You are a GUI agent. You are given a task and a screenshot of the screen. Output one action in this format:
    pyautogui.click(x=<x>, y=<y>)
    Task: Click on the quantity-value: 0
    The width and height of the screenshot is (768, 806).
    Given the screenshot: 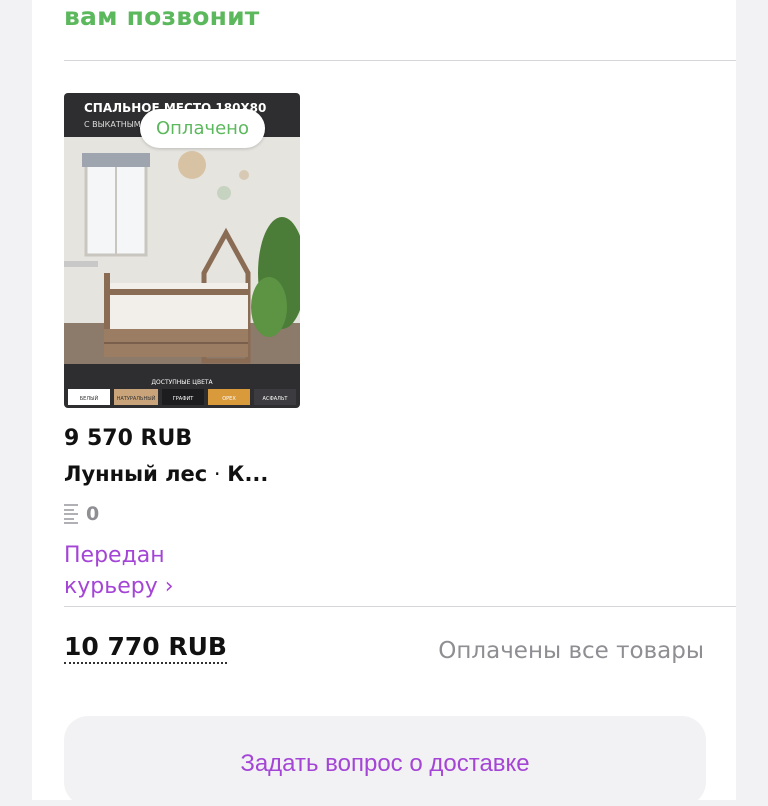 What is the action you would take?
    pyautogui.click(x=93, y=514)
    